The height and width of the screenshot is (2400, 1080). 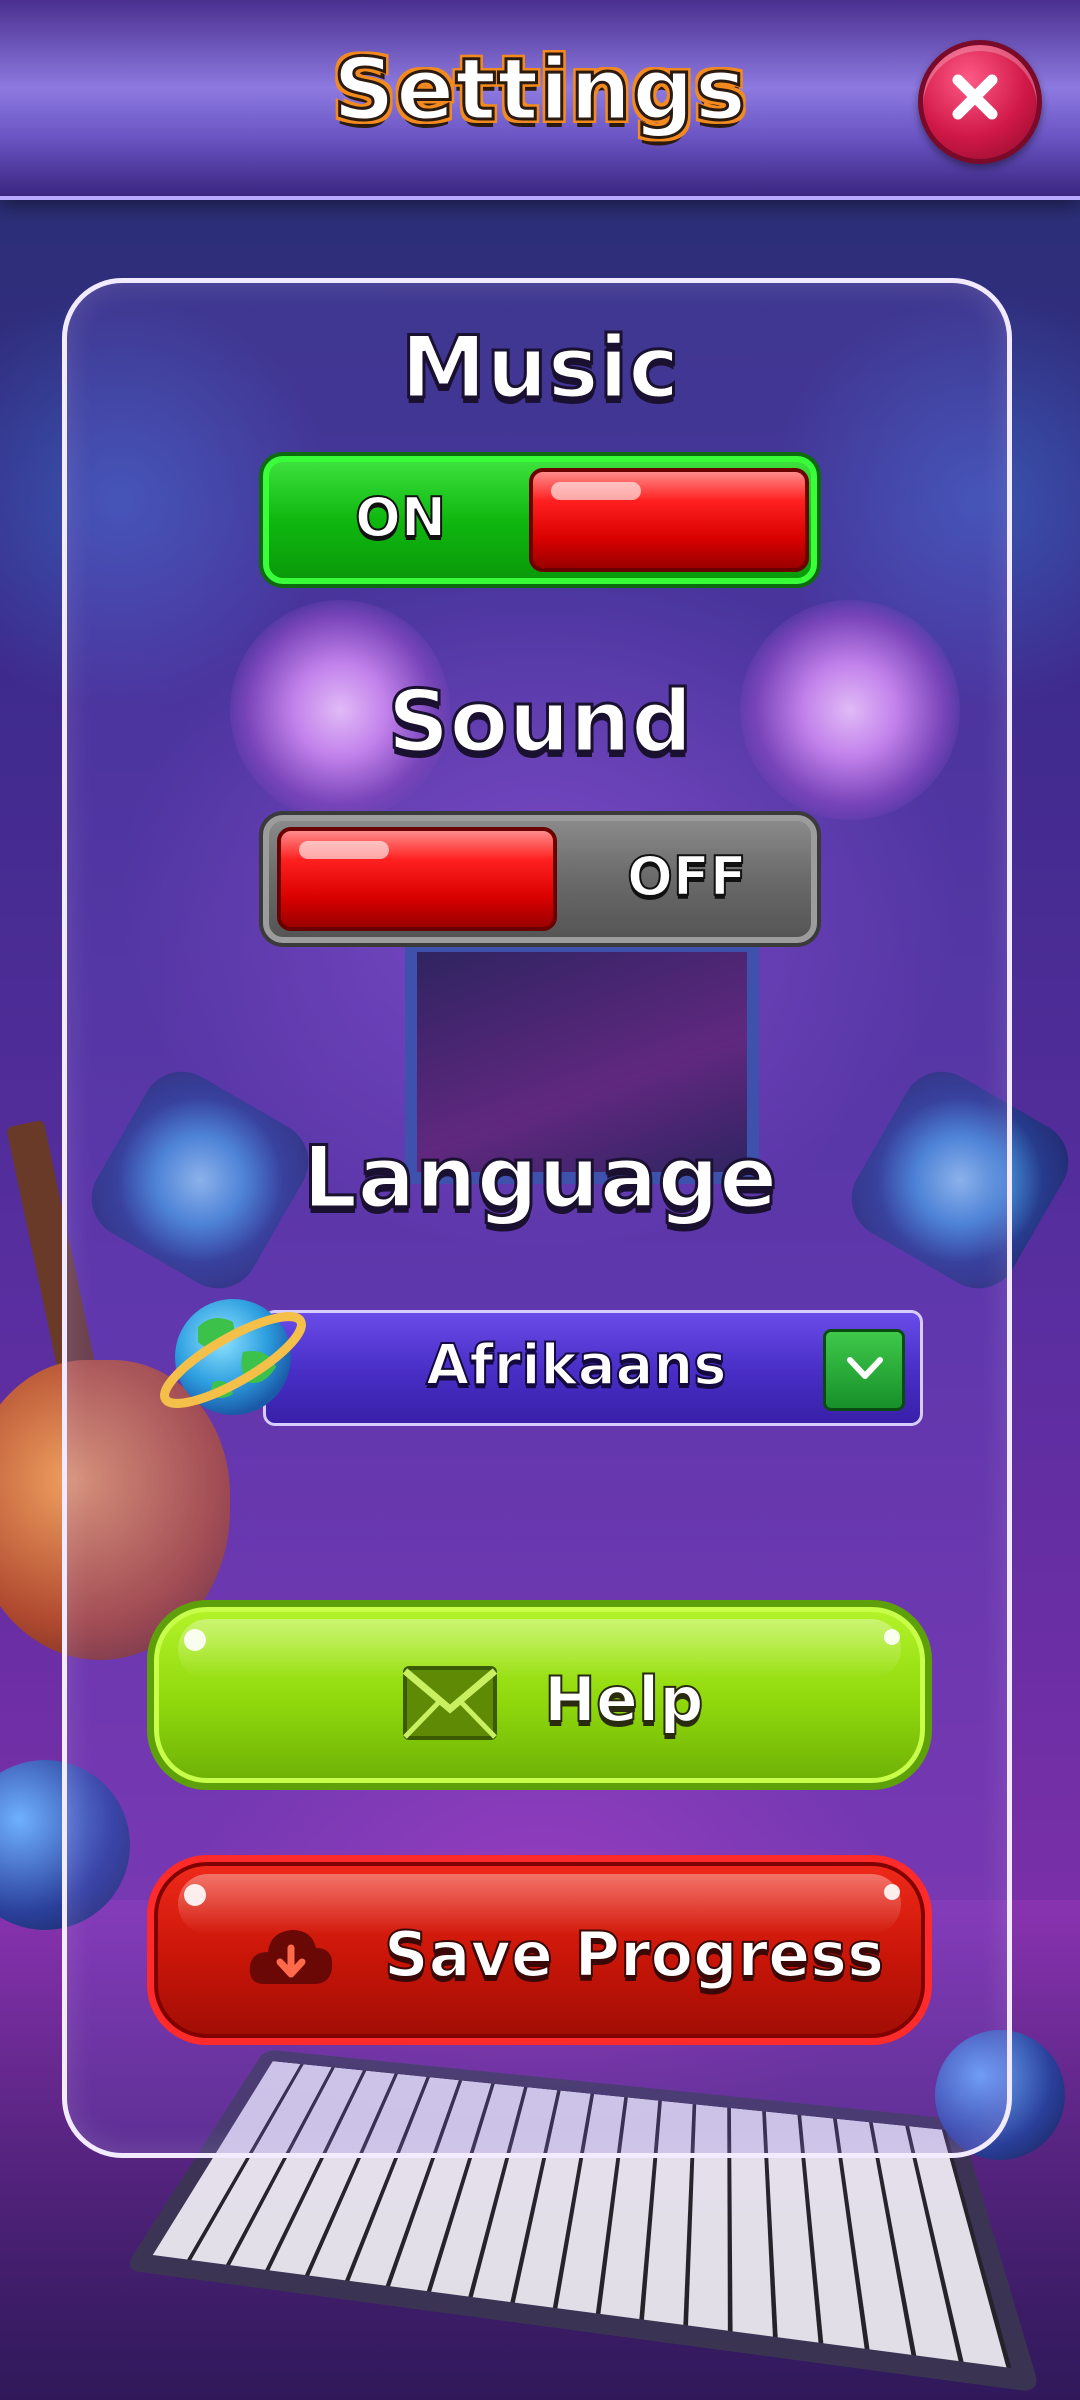 I want to click on language-selected-value: Afrikaans, so click(x=576, y=1365).